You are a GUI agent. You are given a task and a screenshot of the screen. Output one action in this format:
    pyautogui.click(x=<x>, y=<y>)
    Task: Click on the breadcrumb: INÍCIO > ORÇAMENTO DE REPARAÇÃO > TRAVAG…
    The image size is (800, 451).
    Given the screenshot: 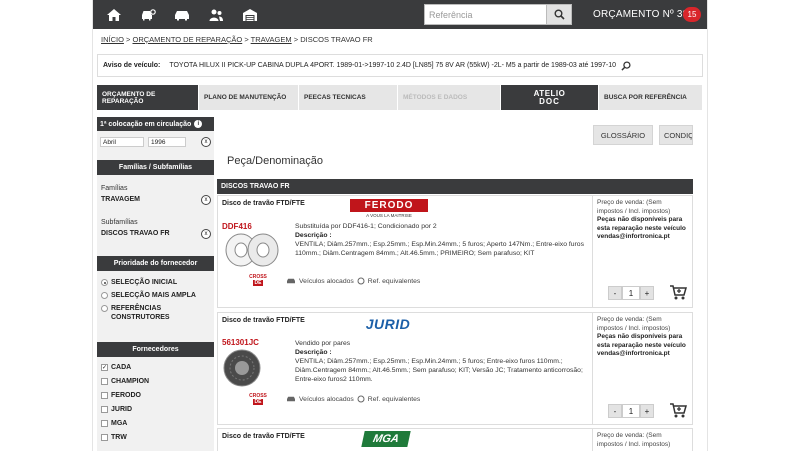 What is the action you would take?
    pyautogui.click(x=237, y=39)
    